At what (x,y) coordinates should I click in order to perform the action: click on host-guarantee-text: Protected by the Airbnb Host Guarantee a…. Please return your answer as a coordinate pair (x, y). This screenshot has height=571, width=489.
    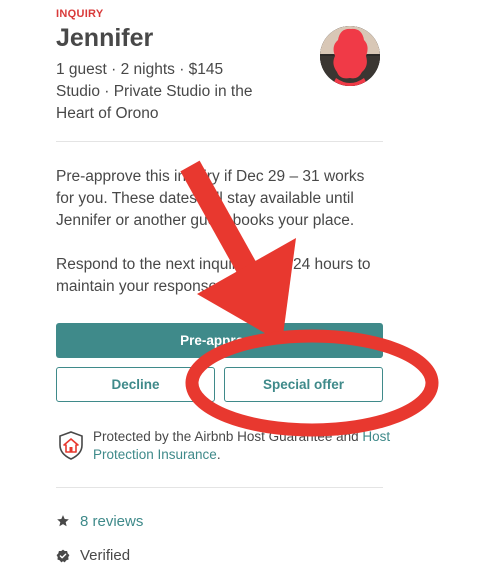
    Looking at the image, I should click on (228, 436).